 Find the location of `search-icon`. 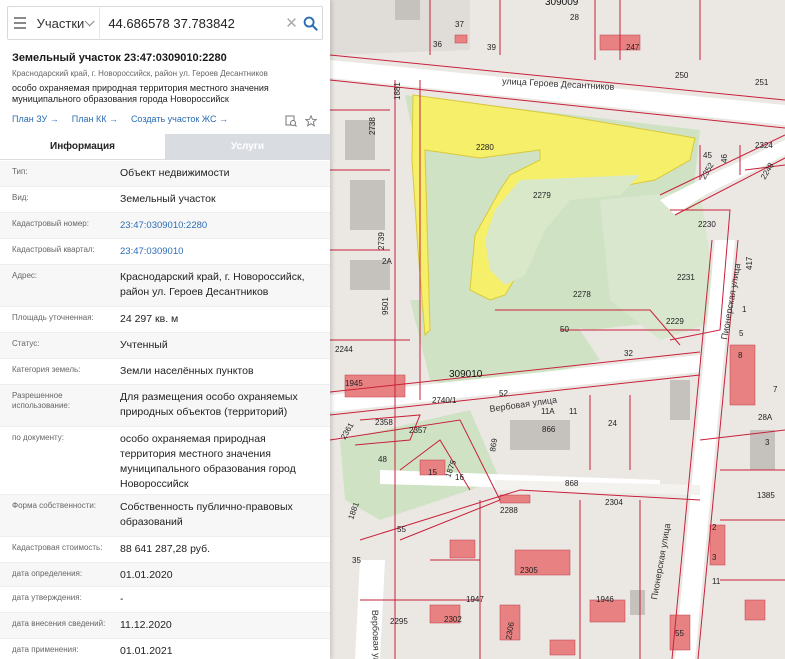

search-icon is located at coordinates (310, 23).